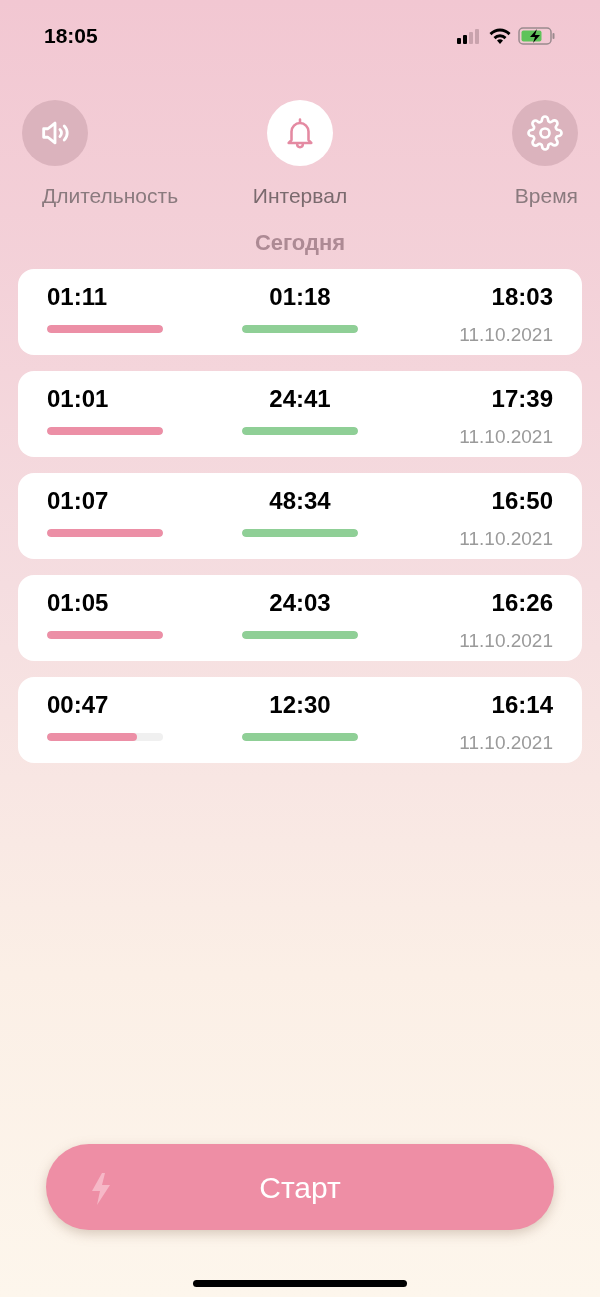  Describe the element at coordinates (101, 1189) in the screenshot. I see `lightning-icon` at that location.